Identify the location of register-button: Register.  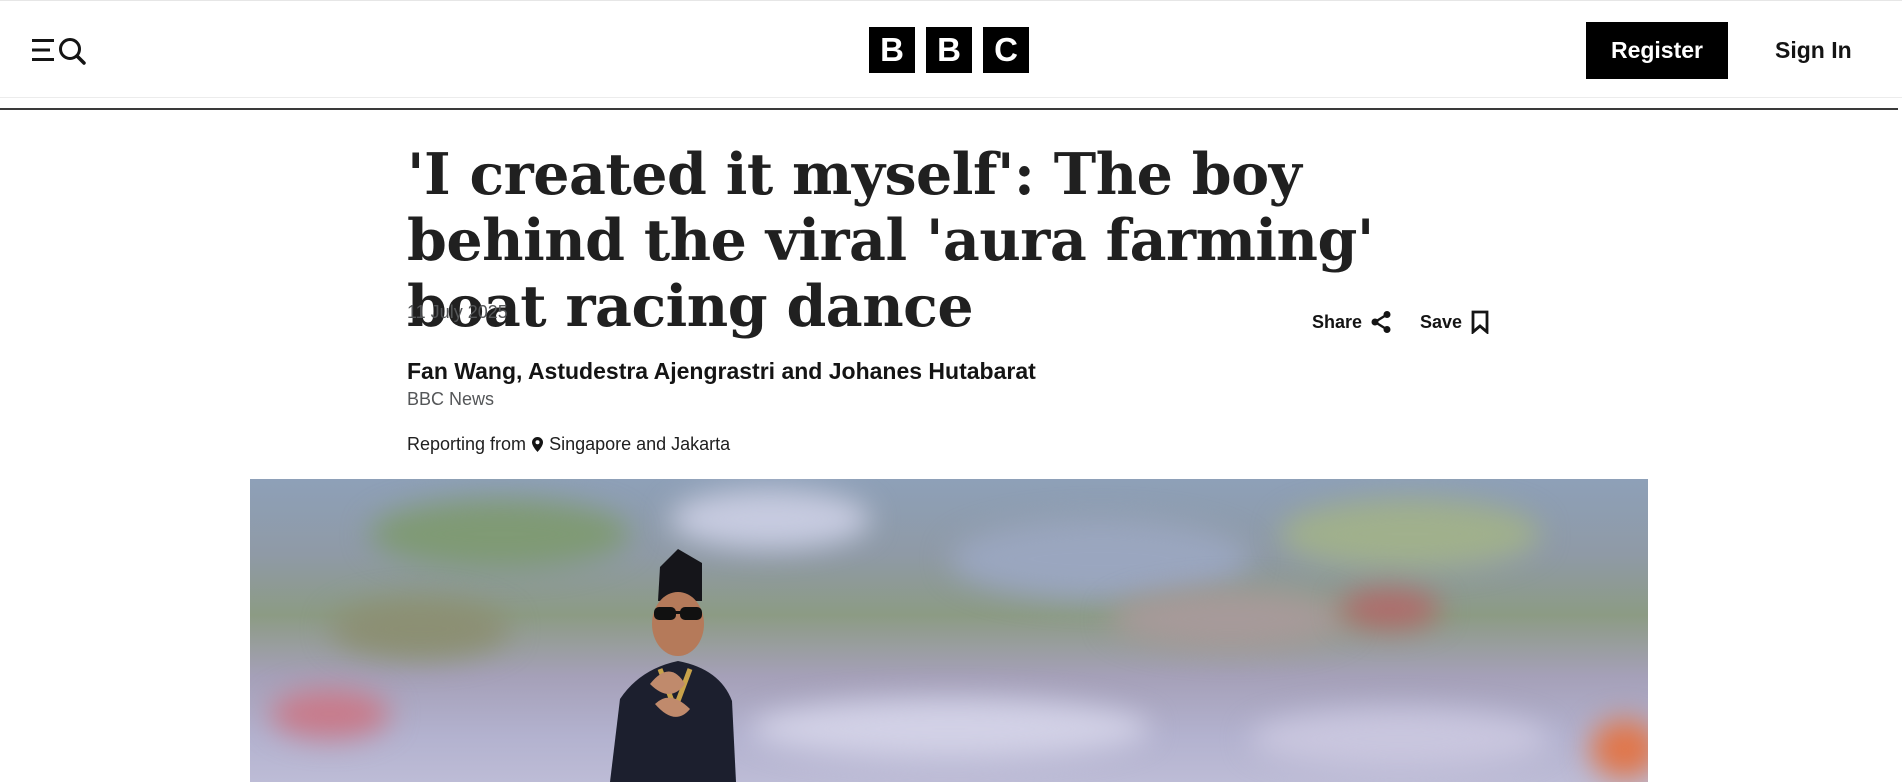
(1657, 50).